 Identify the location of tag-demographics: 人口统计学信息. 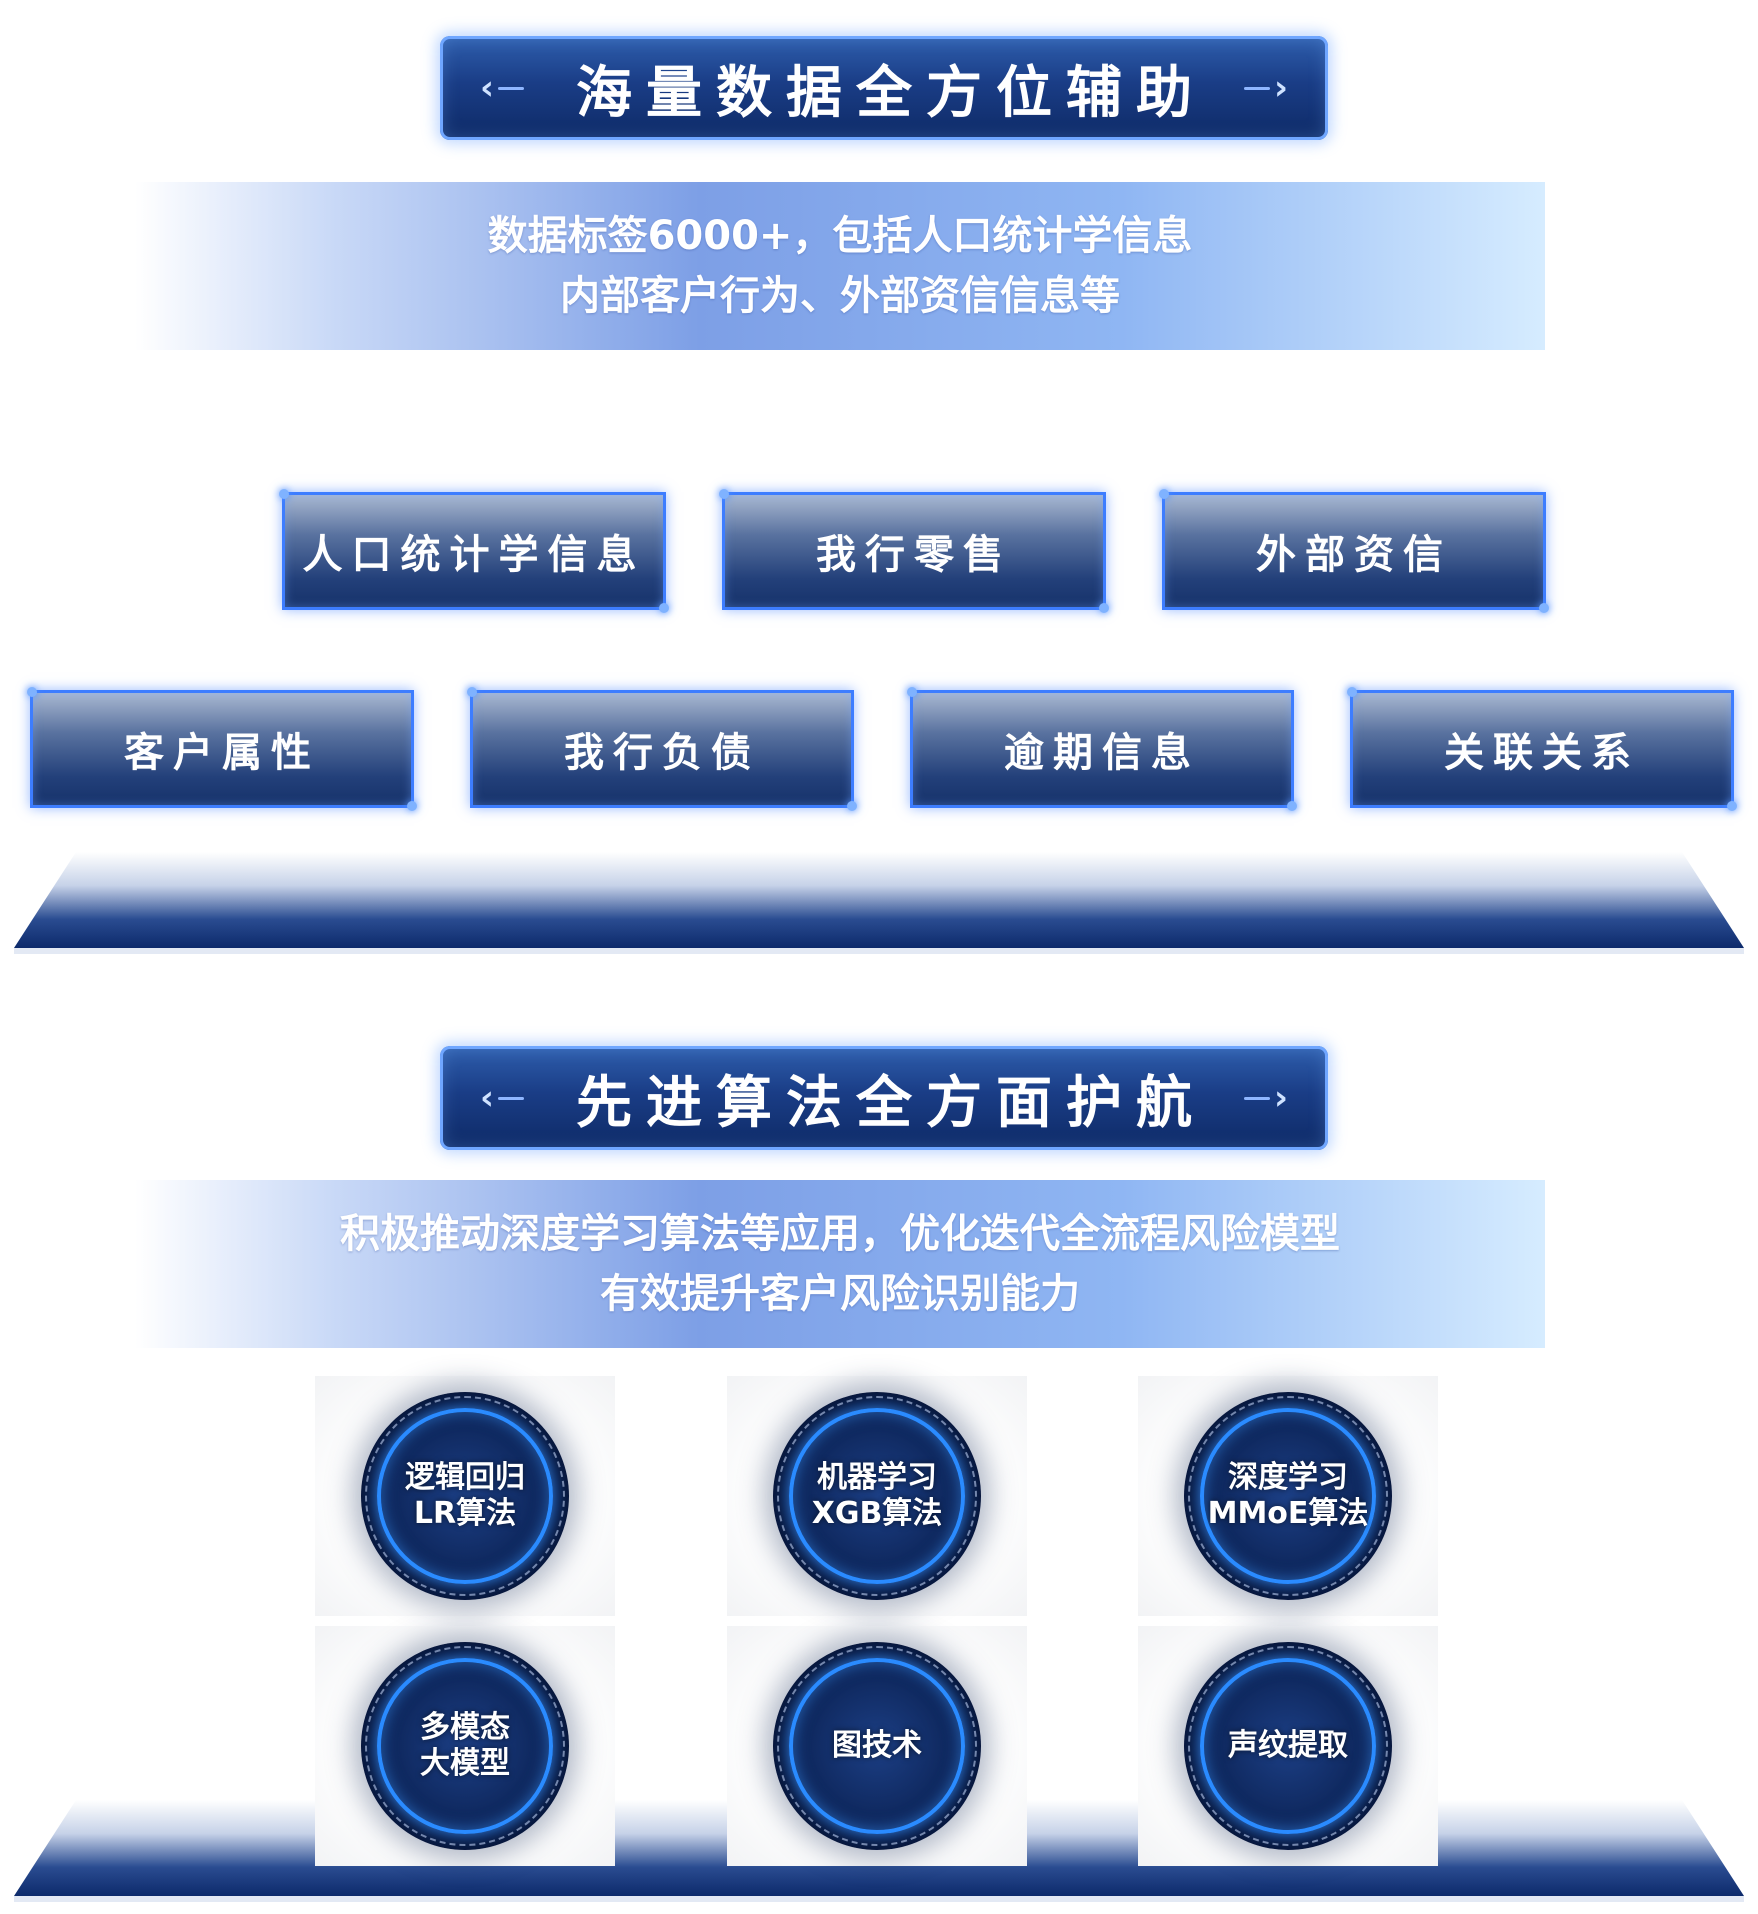
(474, 551).